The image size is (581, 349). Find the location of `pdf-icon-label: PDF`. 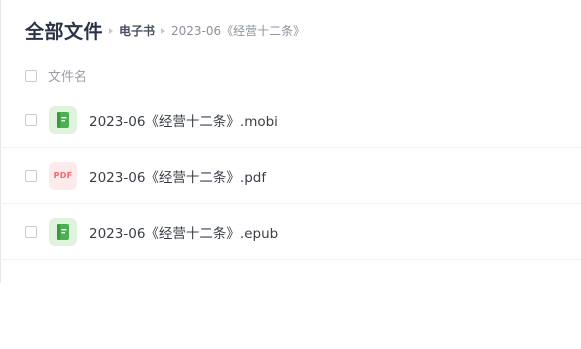

pdf-icon-label: PDF is located at coordinates (63, 175).